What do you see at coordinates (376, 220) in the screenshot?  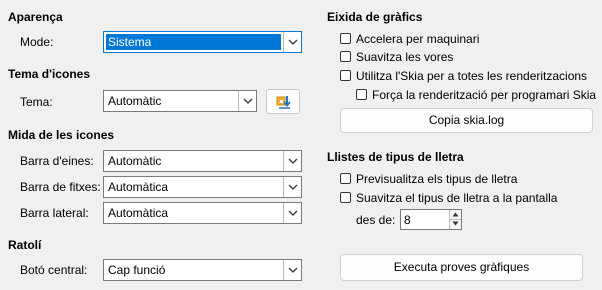 I see `from-size-label: des de:` at bounding box center [376, 220].